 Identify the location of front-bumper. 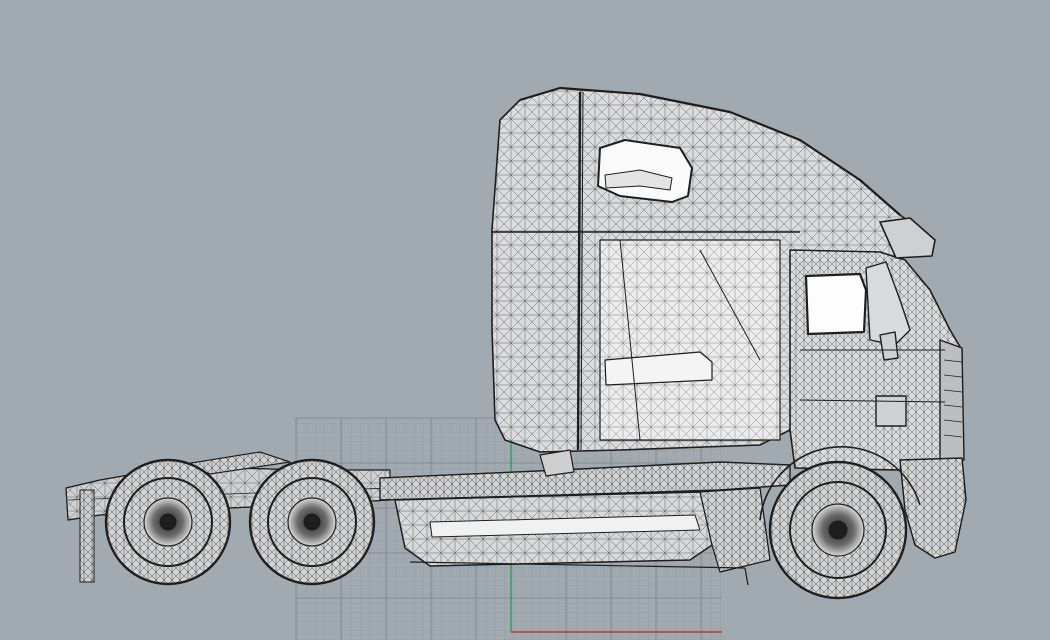
(933, 508).